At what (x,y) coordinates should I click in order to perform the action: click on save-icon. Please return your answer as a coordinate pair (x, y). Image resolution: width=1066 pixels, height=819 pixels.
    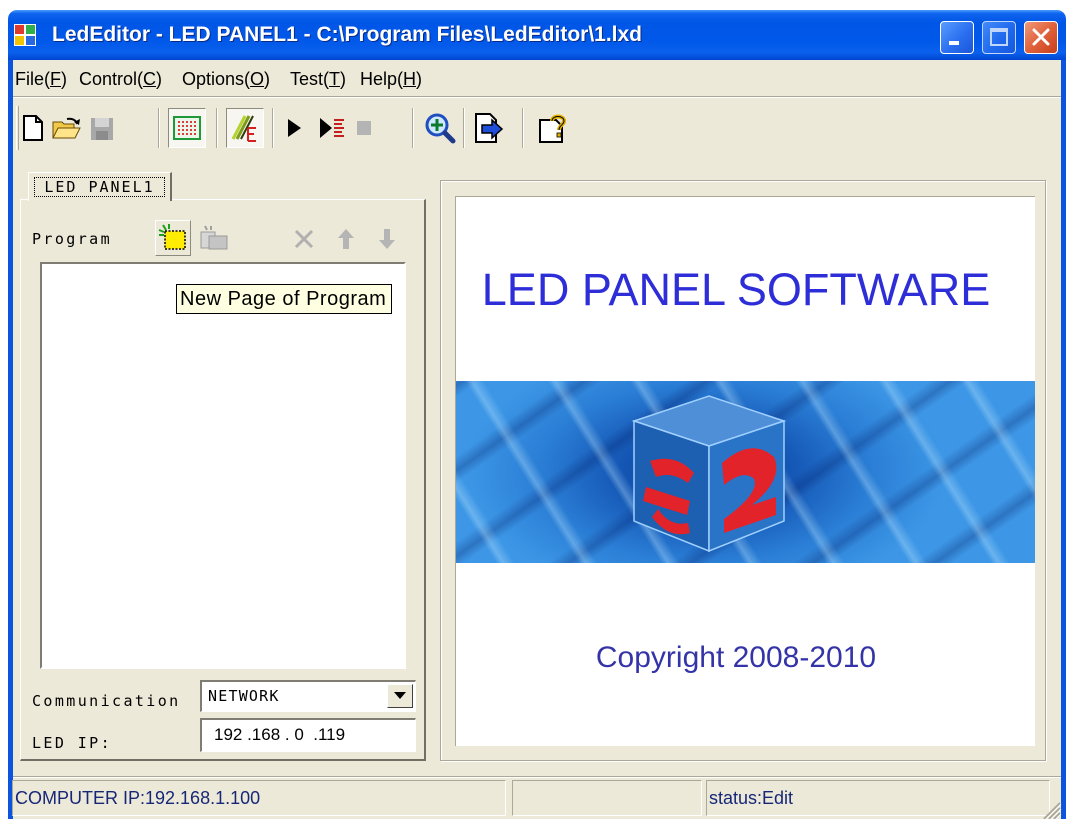
    Looking at the image, I should click on (102, 129).